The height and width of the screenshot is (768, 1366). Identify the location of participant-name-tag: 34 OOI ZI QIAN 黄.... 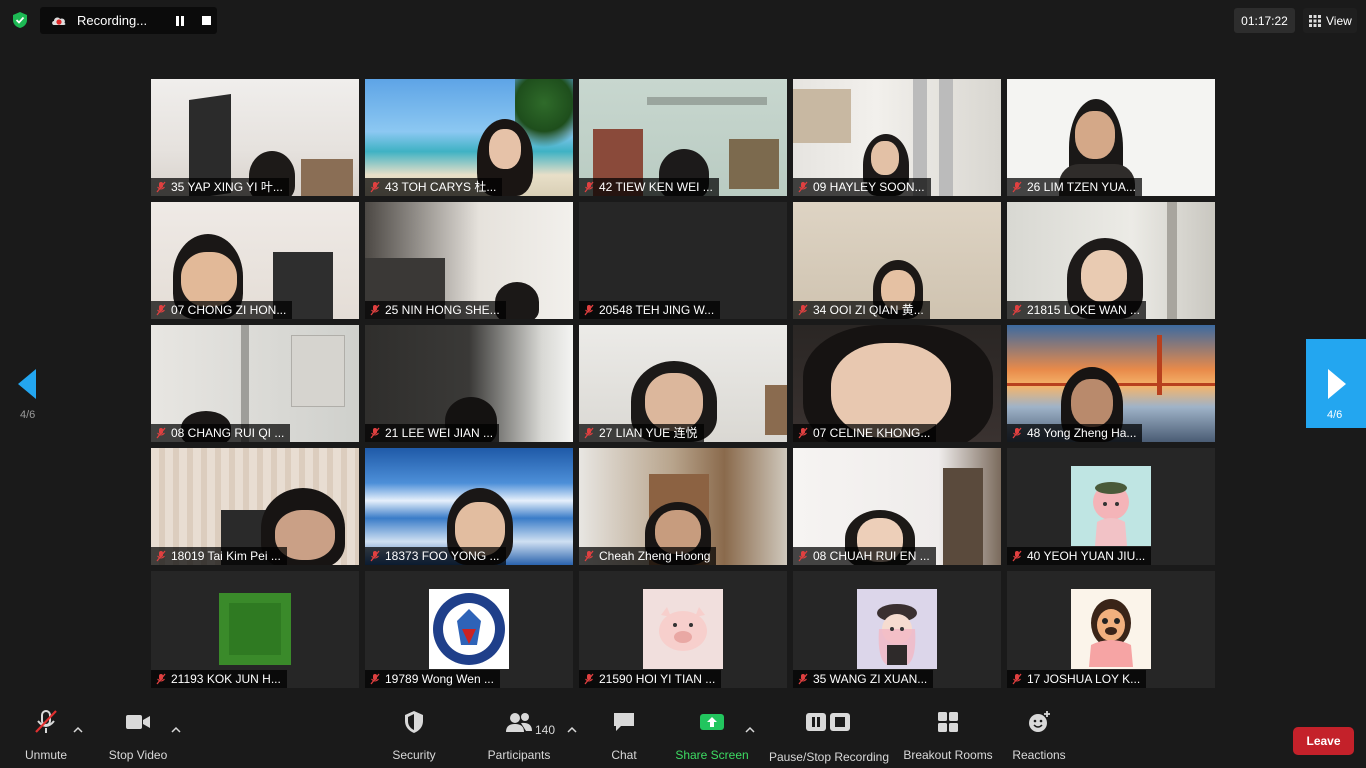
(861, 310).